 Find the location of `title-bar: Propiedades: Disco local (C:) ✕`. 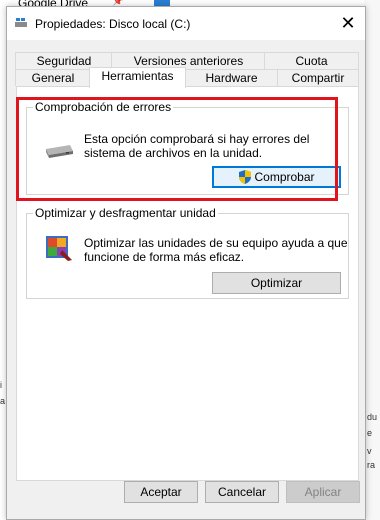

title-bar: Propiedades: Disco local (C:) ✕ is located at coordinates (186, 23).